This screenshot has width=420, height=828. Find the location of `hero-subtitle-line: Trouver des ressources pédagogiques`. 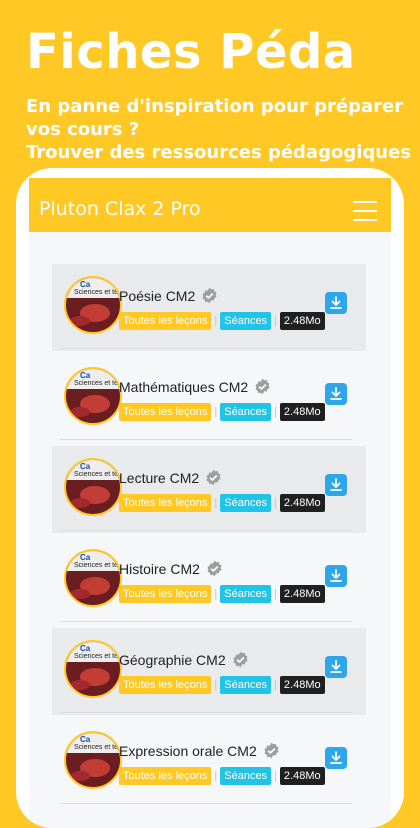

hero-subtitle-line: Trouver des ressources pédagogiques is located at coordinates (218, 152).